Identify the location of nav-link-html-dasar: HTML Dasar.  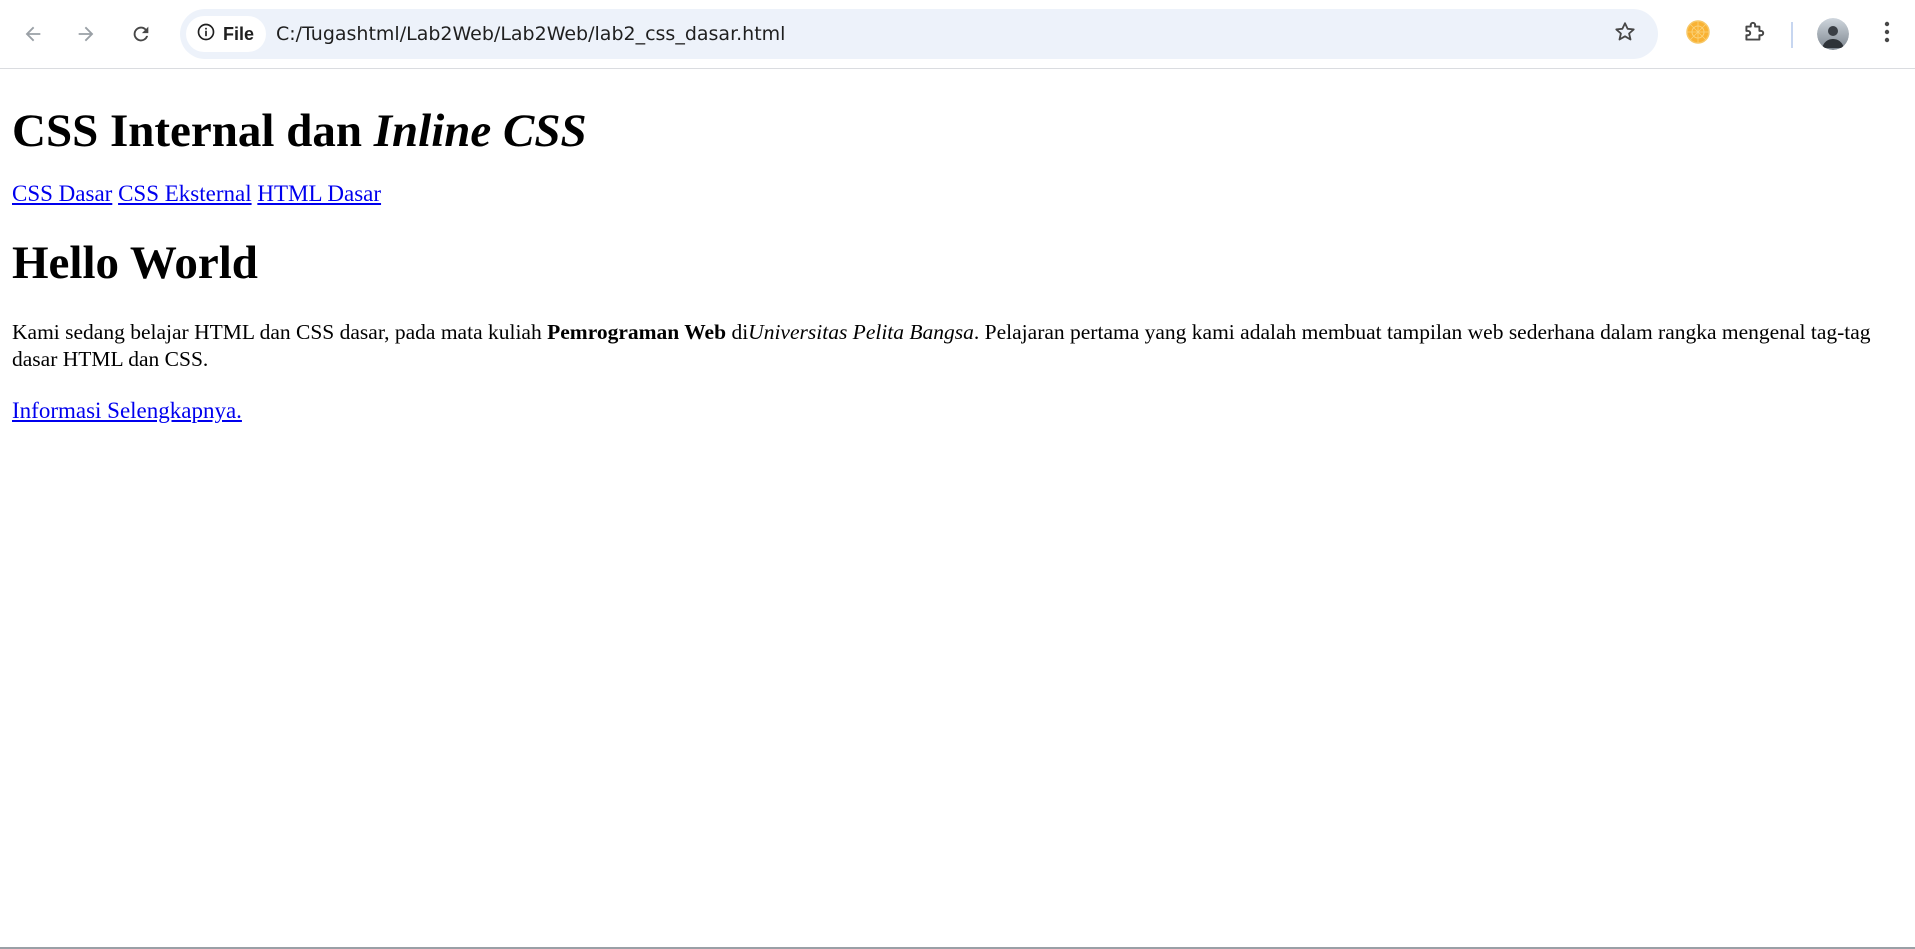
(319, 193).